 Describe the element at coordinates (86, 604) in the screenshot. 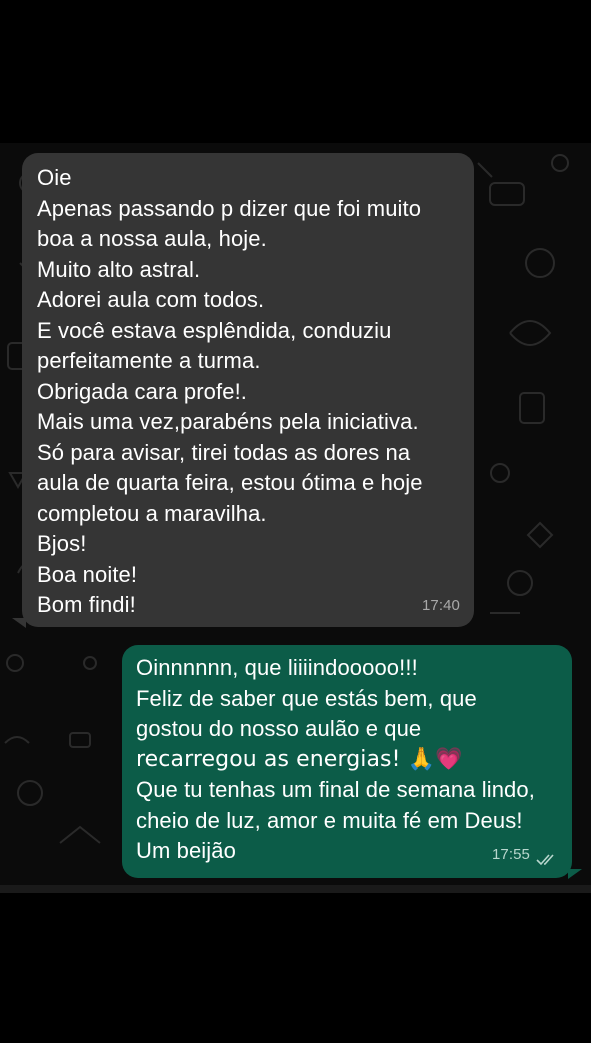

I see `message-line: Bom findi!` at that location.